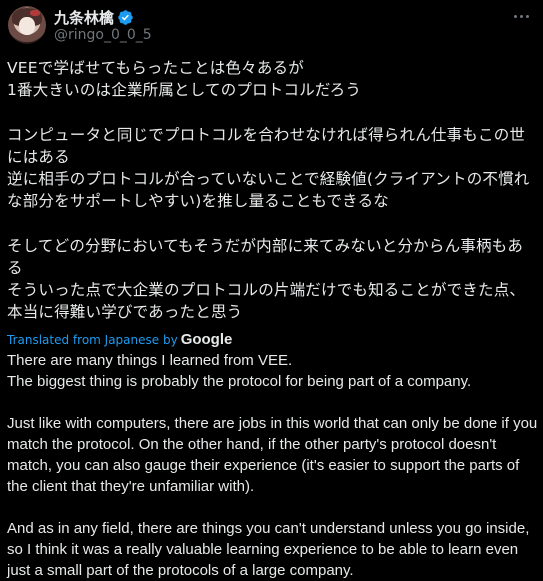 This screenshot has height=581, width=543. What do you see at coordinates (35, 13) in the screenshot?
I see `avatar-bow` at bounding box center [35, 13].